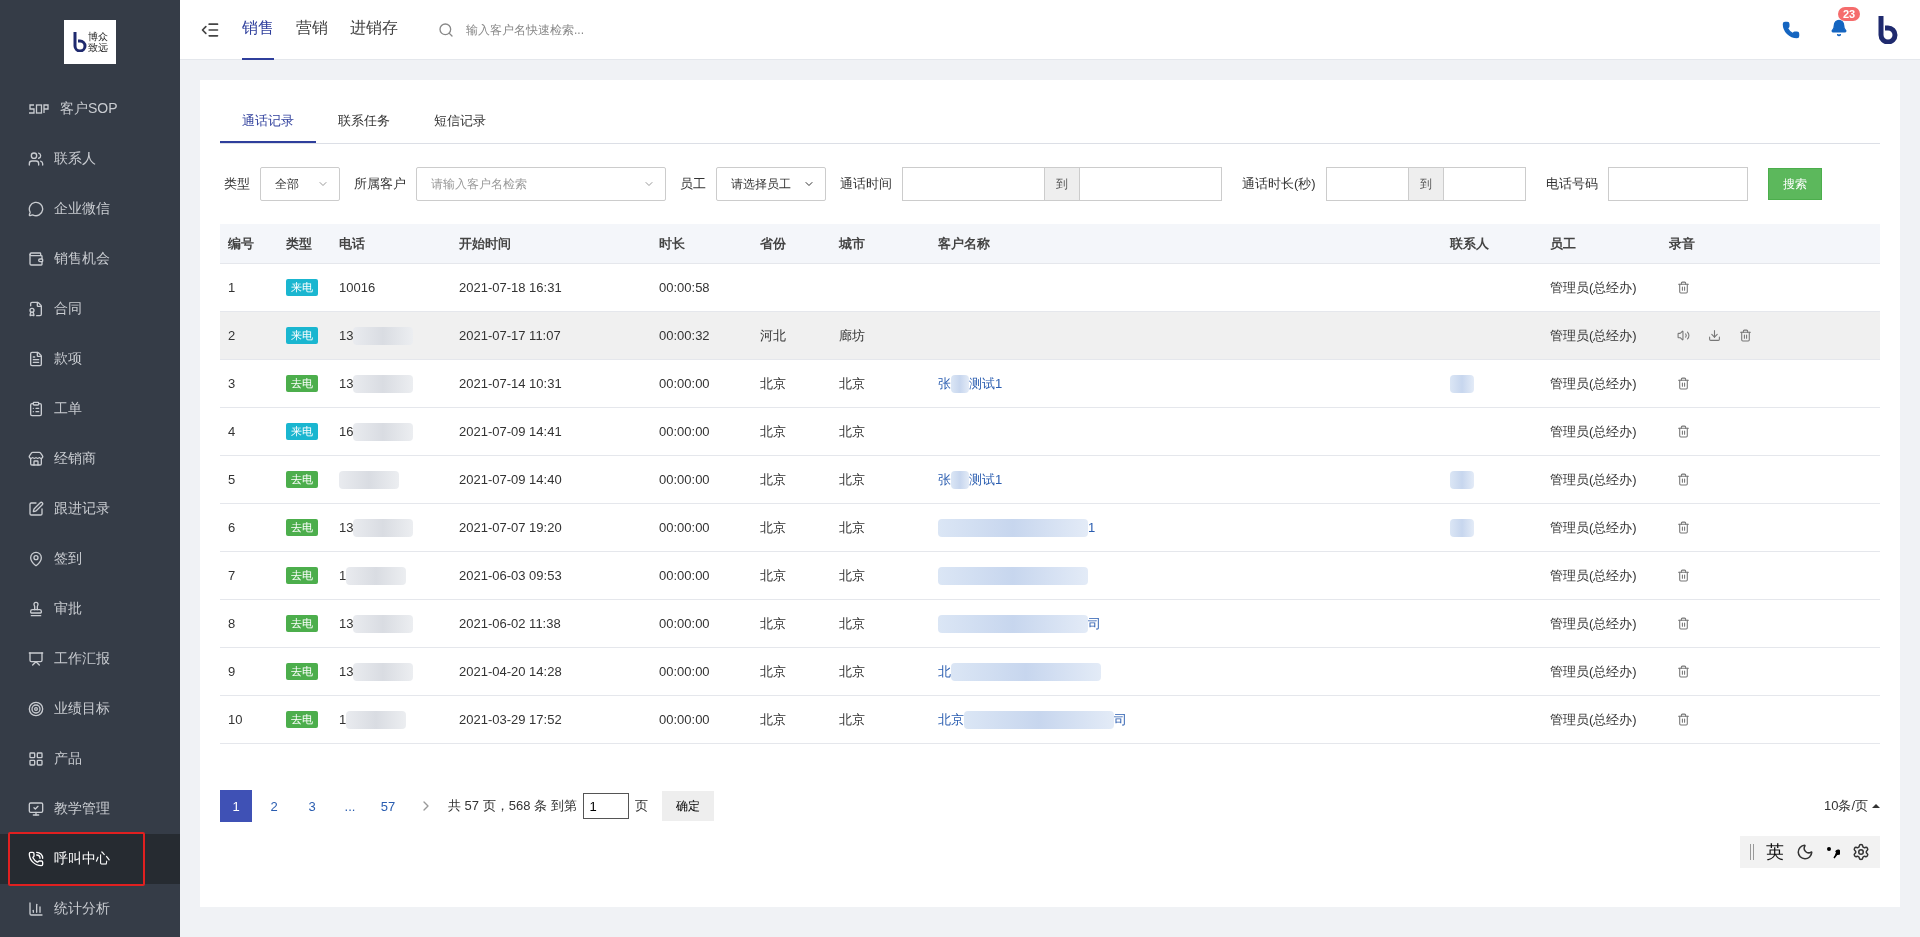 Image resolution: width=1920 pixels, height=937 pixels. I want to click on search-icon, so click(446, 29).